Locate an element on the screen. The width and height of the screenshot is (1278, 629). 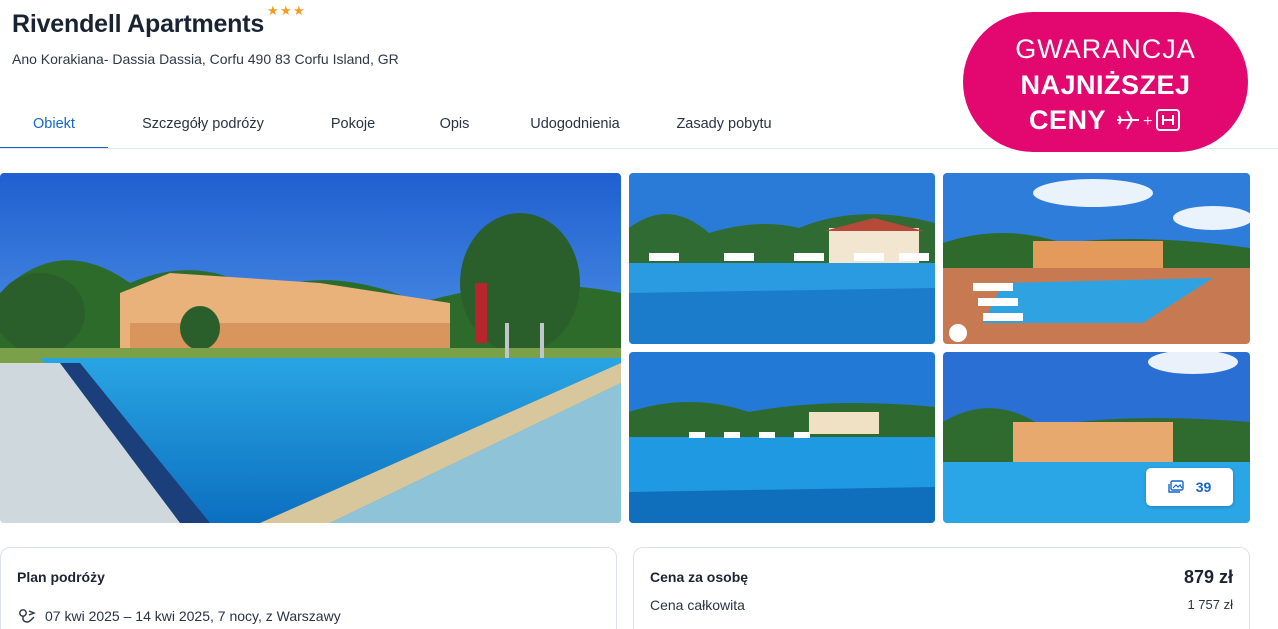
photo-count-button: 39 is located at coordinates (1189, 487).